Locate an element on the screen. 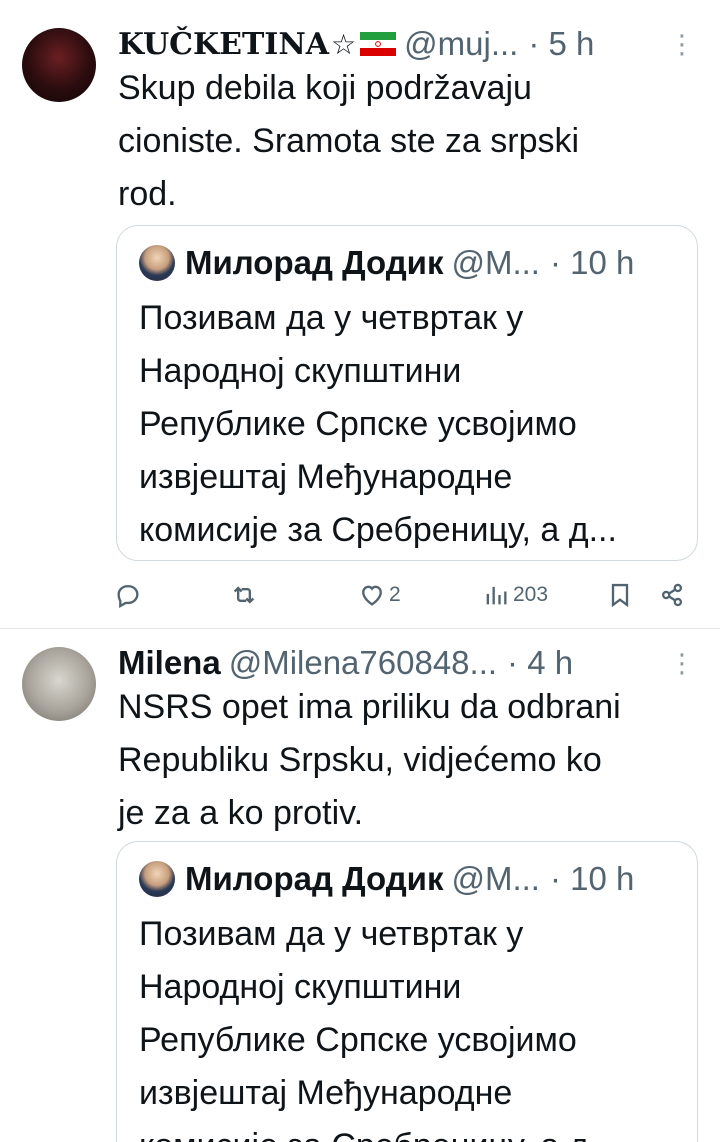  bookmark-button is located at coordinates (620, 595).